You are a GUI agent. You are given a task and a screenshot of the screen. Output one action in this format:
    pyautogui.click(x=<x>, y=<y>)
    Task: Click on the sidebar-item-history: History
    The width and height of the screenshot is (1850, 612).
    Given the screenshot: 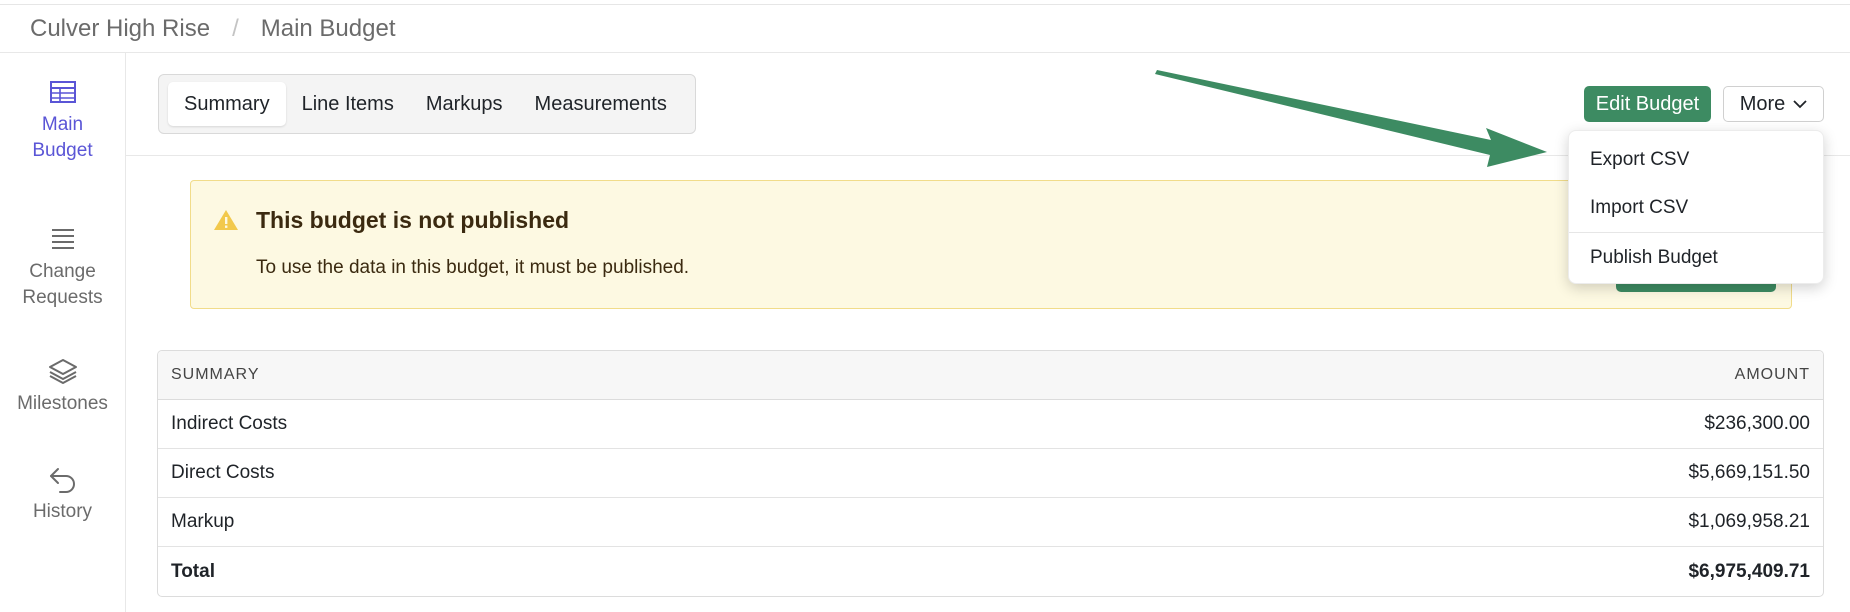 What is the action you would take?
    pyautogui.click(x=62, y=495)
    